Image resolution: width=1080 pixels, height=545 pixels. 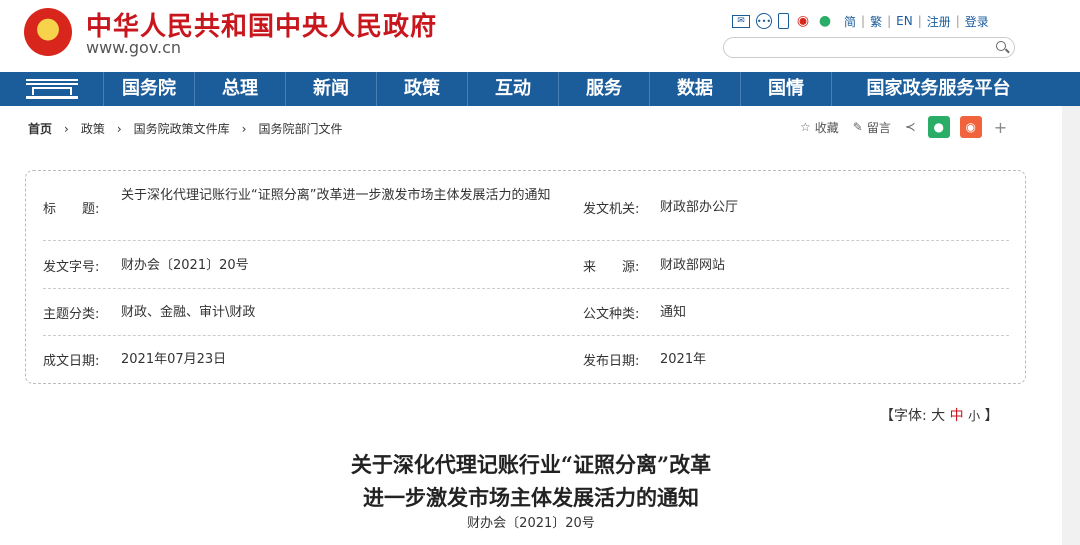 I want to click on article-doc-number: 财办会〔2021〕20号, so click(x=531, y=523).